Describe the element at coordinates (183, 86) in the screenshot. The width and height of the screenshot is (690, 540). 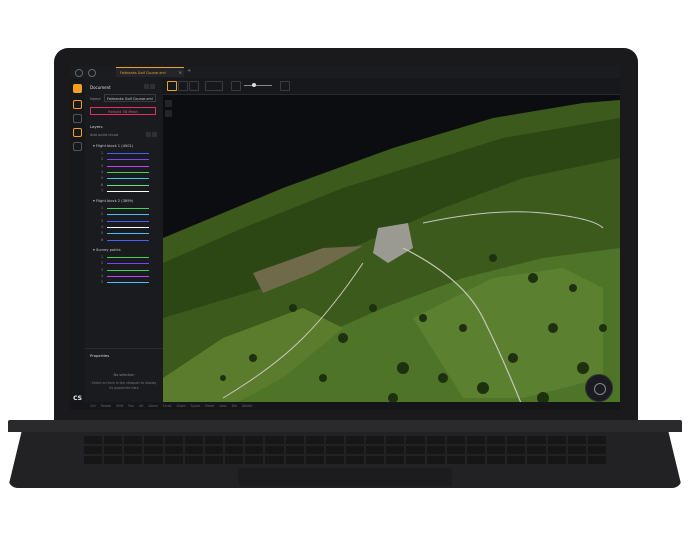
I see `ruler-icon` at that location.